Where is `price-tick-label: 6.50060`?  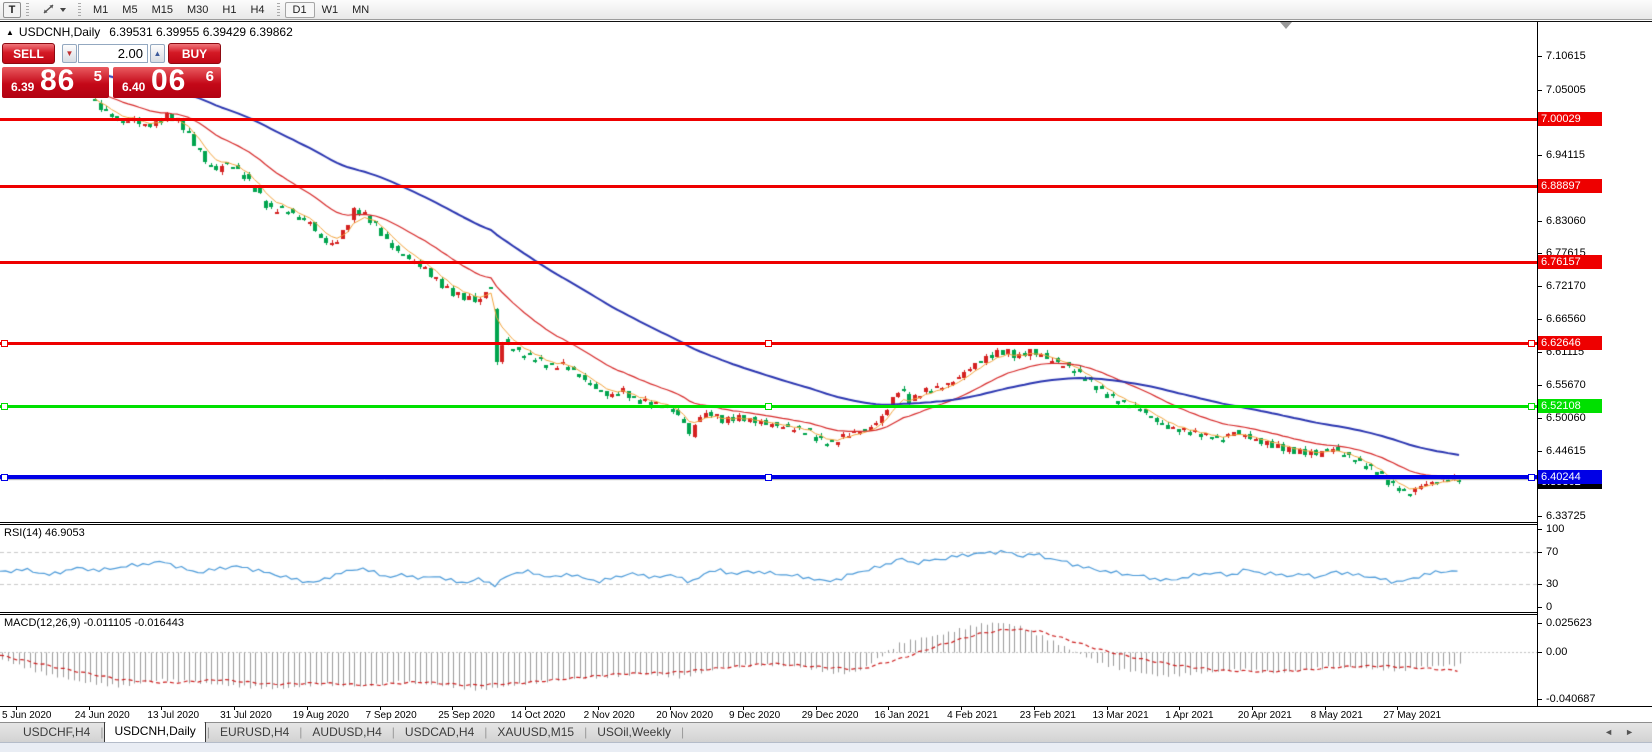
price-tick-label: 6.50060 is located at coordinates (1566, 418).